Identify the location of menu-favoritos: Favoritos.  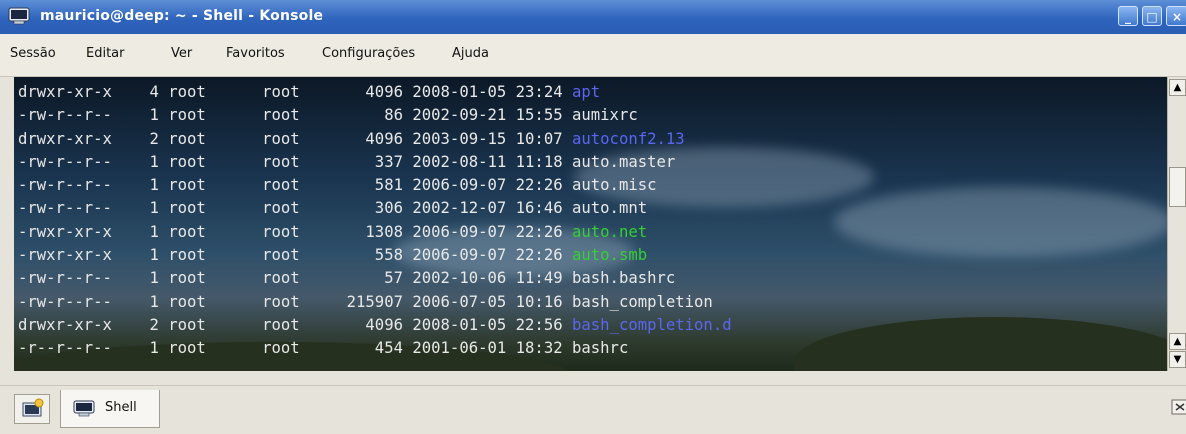
(255, 53).